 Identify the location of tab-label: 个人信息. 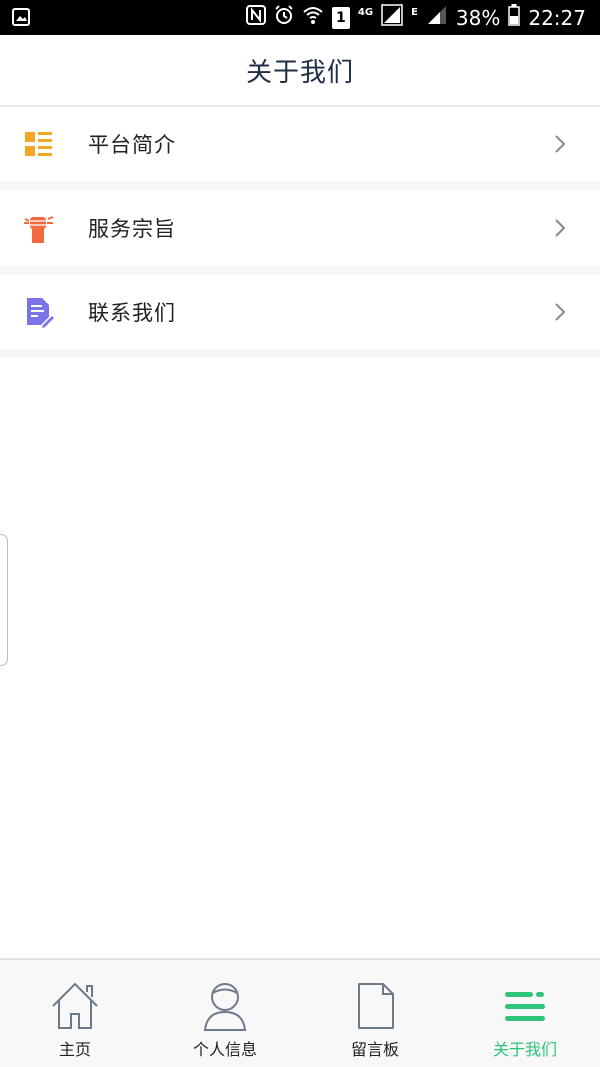
(224, 1049).